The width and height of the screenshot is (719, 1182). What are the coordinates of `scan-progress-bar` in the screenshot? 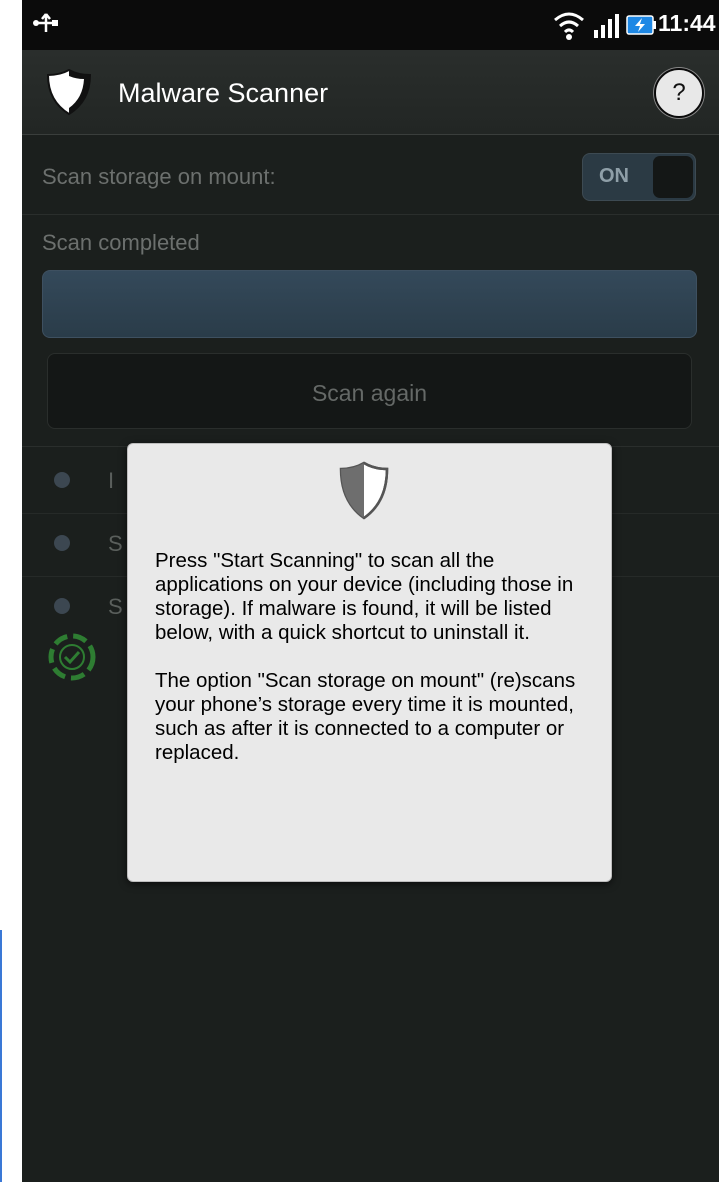 It's located at (369, 304).